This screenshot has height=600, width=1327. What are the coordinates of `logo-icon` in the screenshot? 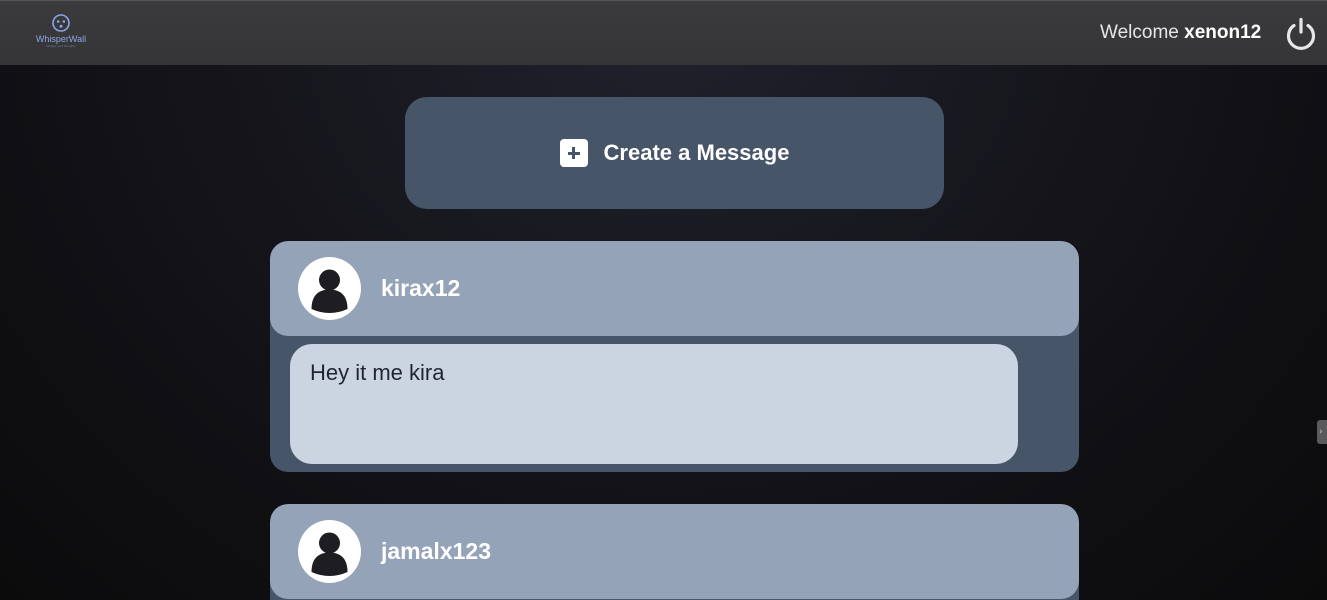 It's located at (61, 23).